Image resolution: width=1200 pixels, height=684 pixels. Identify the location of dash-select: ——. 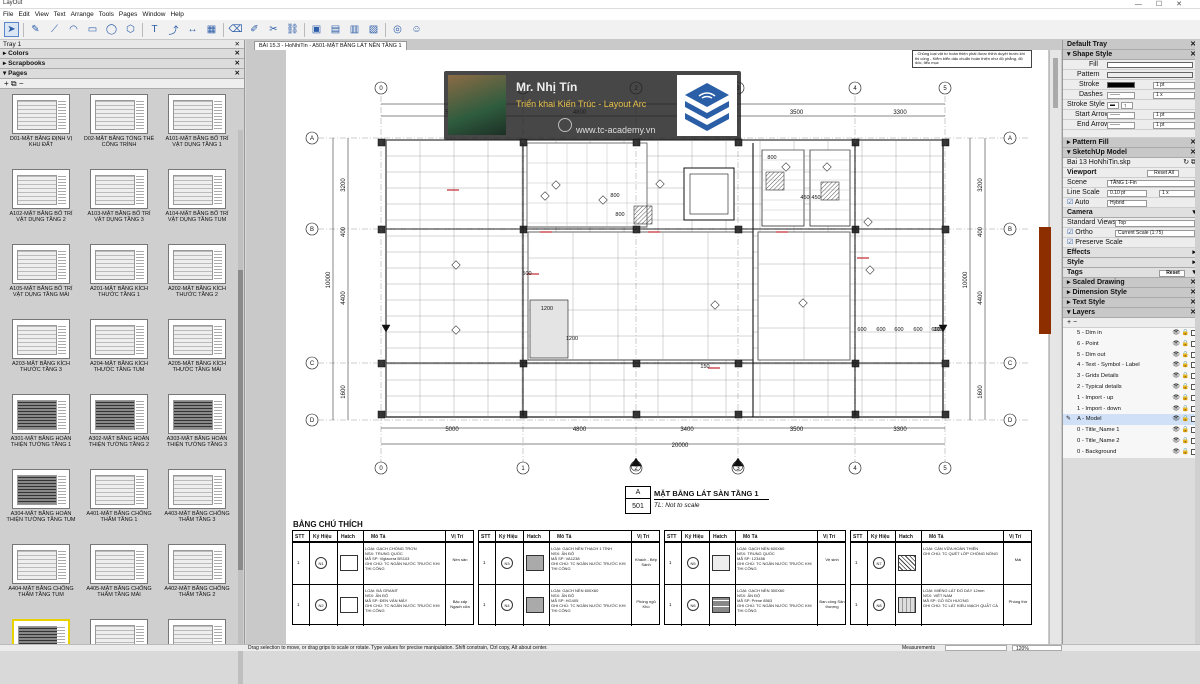
(1121, 95).